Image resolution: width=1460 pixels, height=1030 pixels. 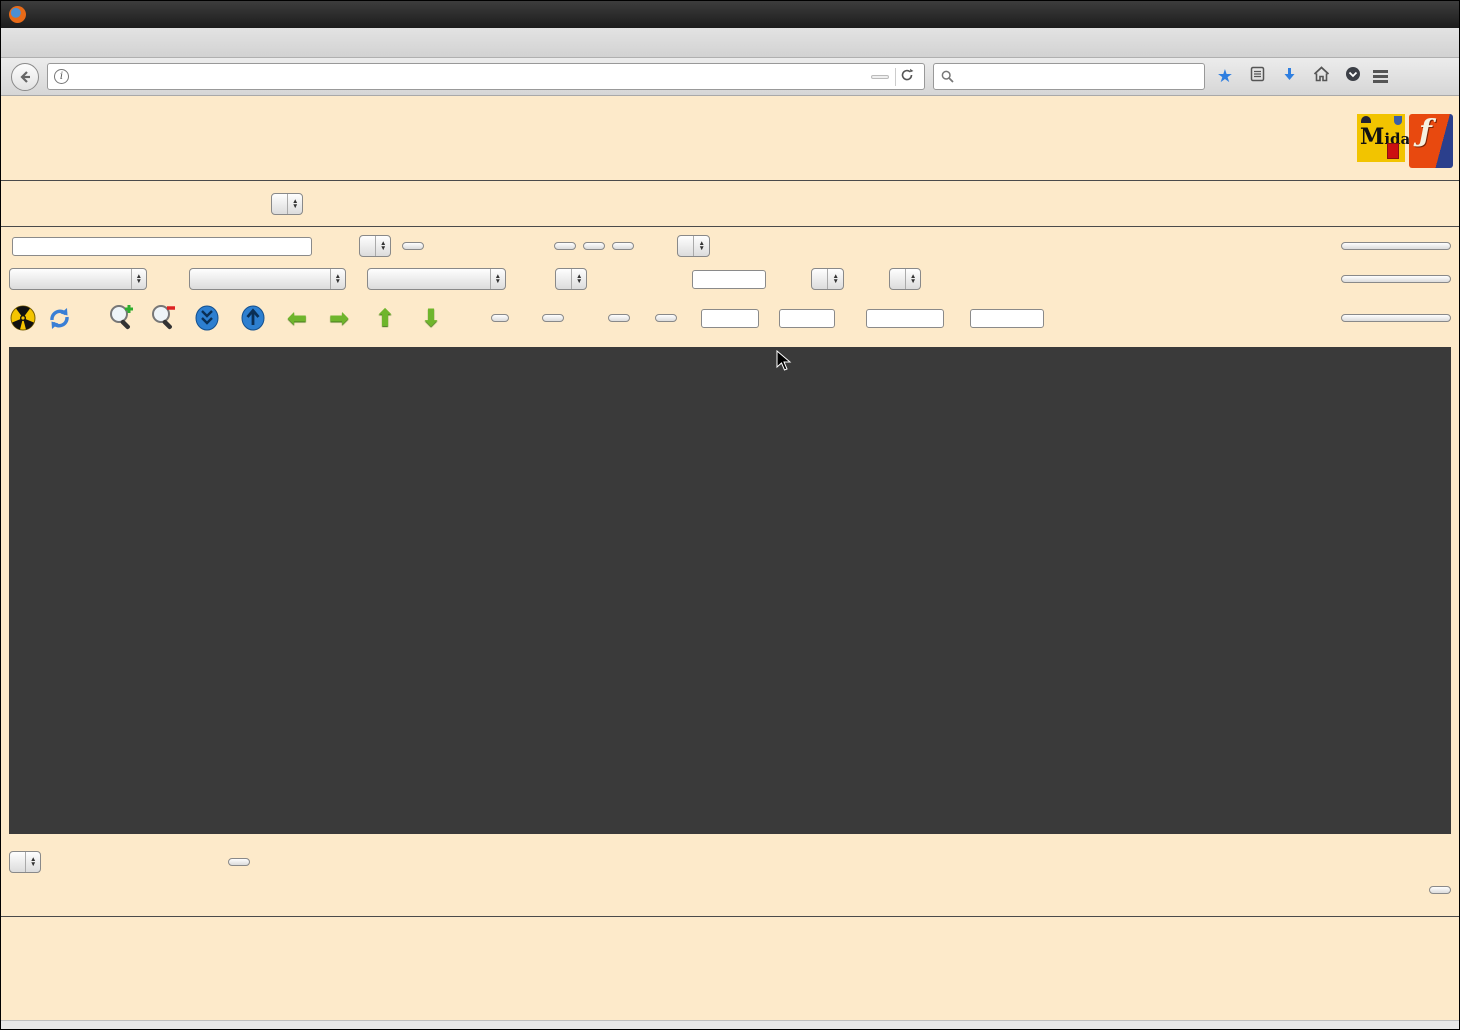 I want to click on number-of-galleries-select: ▲ ▼, so click(x=827, y=279).